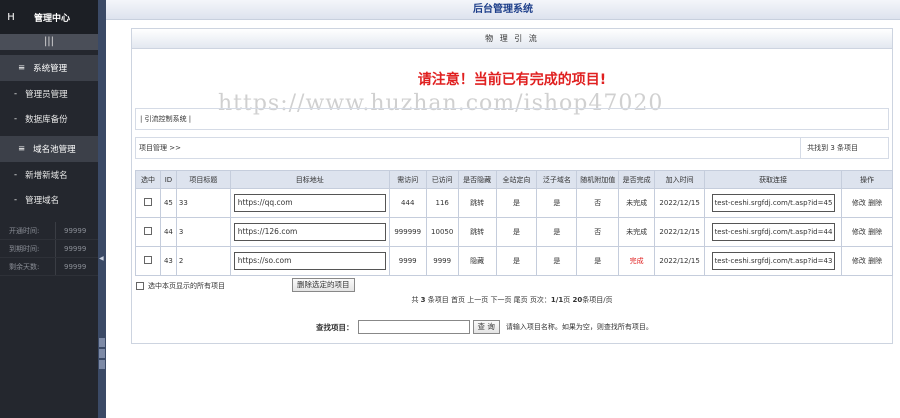 The image size is (900, 418). I want to click on target-url-input: https://126.com, so click(309, 232).